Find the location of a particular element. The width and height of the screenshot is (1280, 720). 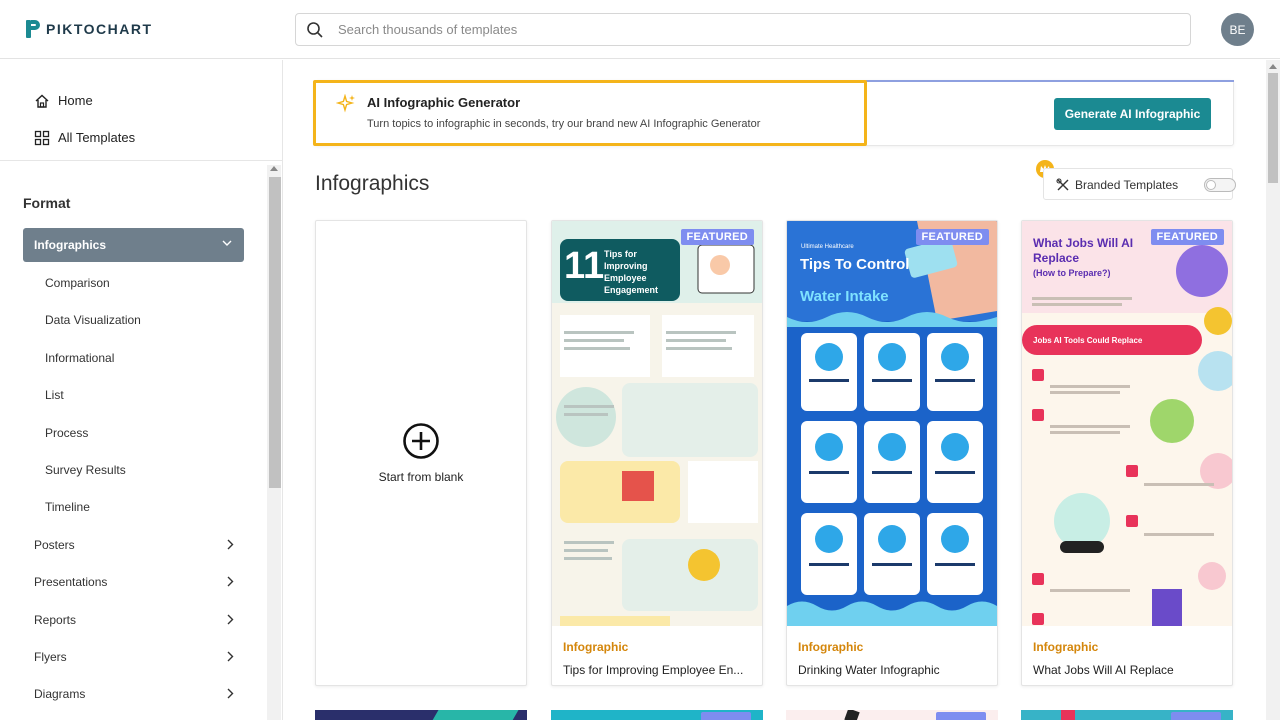

banner-title: AI Infographic Generator is located at coordinates (444, 102).